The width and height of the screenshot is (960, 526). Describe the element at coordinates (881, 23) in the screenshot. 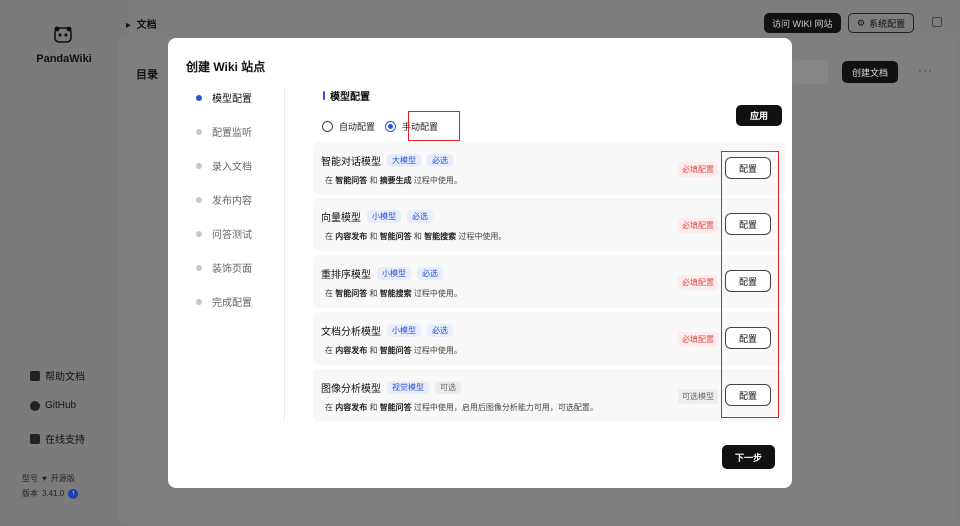

I see `system-config-button: ⚙ 系统配置` at that location.